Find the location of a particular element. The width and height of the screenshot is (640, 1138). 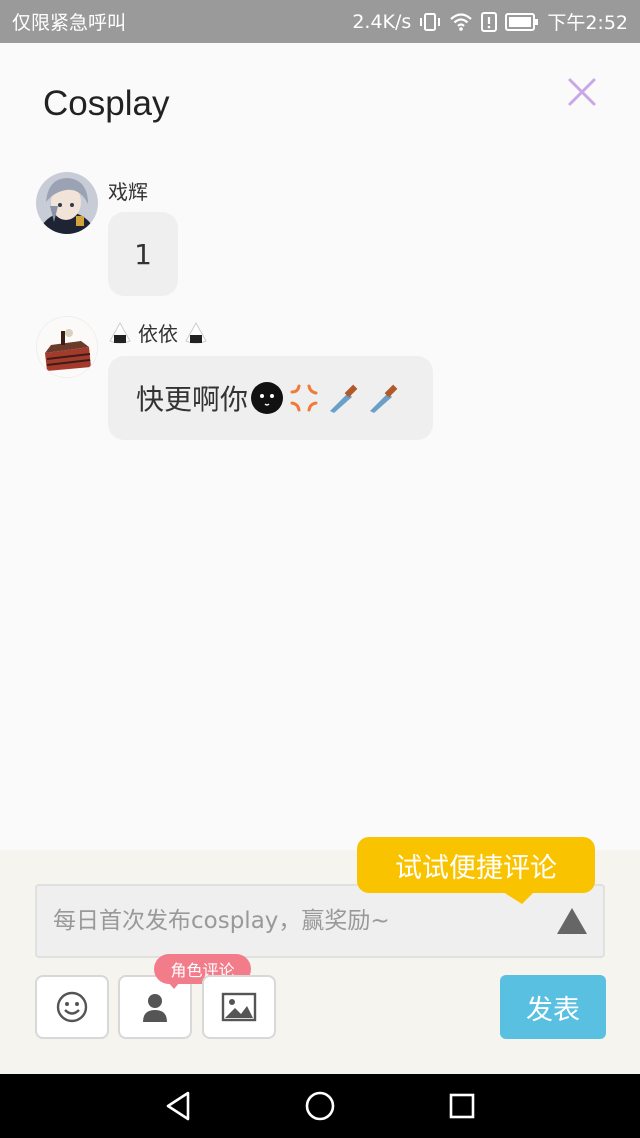

triangle-up-icon is located at coordinates (572, 921).